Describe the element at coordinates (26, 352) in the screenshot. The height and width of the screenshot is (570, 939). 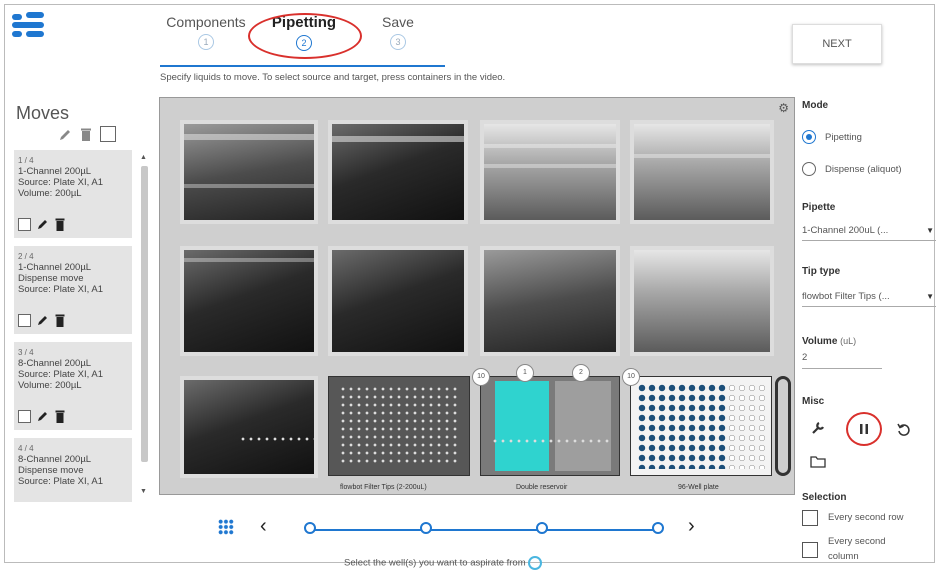
I see `move-count: 3 / 4` at that location.